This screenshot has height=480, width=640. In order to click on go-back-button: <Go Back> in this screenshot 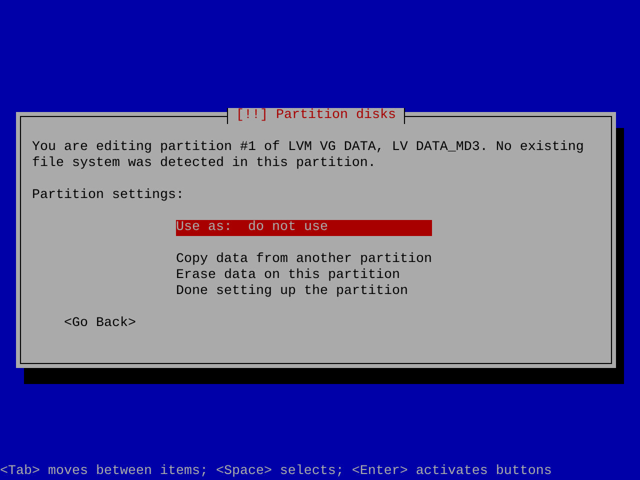, I will do `click(100, 324)`.